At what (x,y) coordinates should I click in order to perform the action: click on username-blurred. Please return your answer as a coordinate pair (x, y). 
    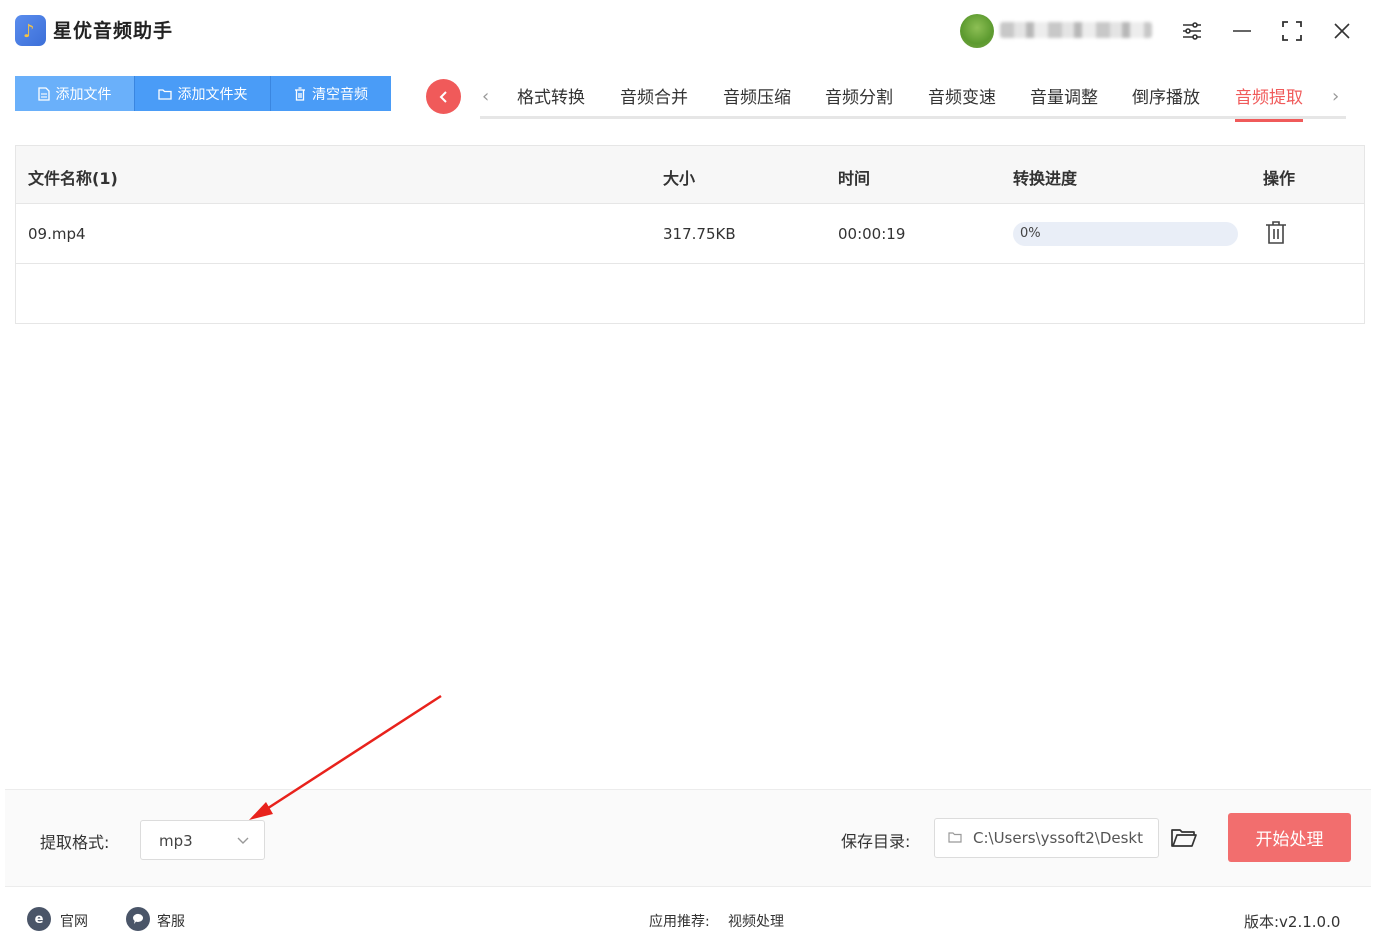
    Looking at the image, I should click on (1076, 30).